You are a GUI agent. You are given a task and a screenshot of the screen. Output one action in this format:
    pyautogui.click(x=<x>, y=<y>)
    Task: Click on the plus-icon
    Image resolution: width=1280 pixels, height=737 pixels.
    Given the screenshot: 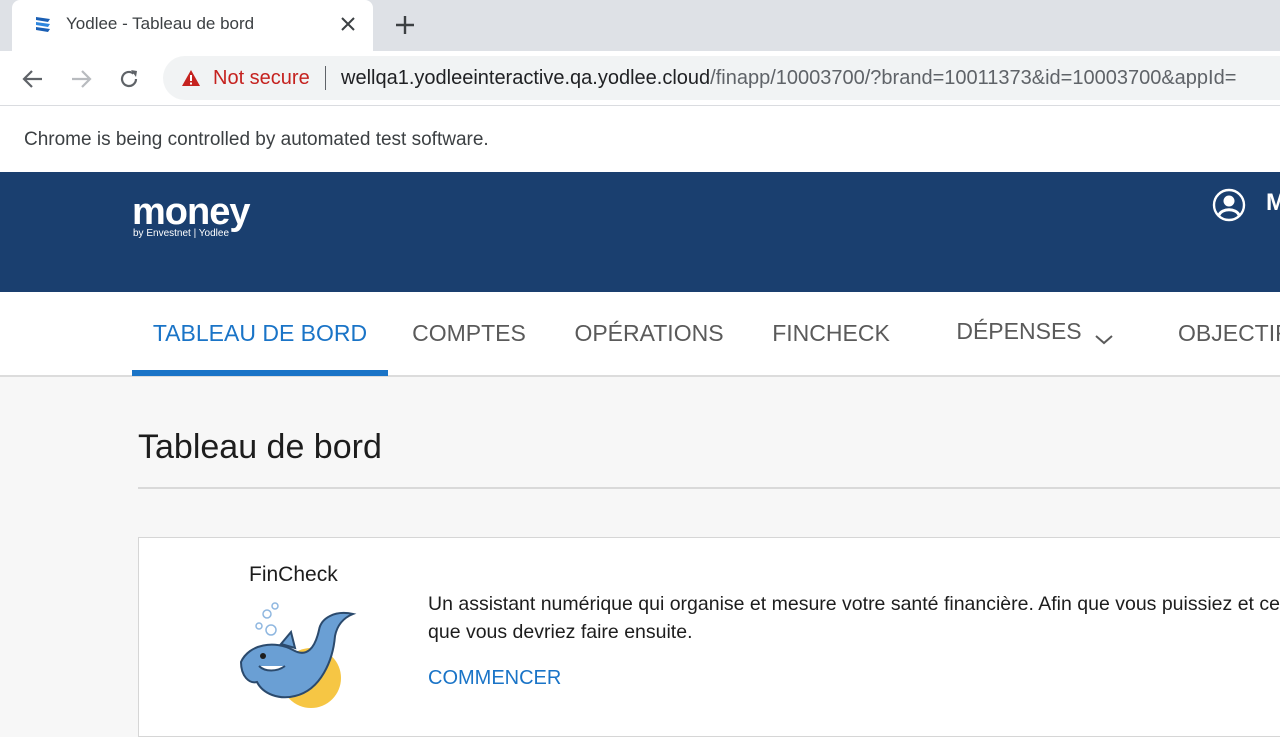 What is the action you would take?
    pyautogui.click(x=405, y=25)
    